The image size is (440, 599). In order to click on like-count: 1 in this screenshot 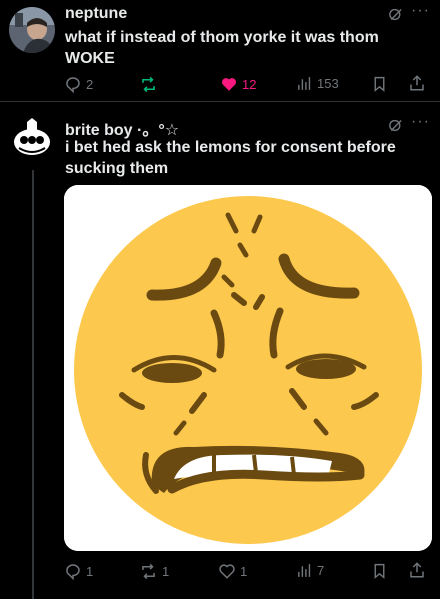, I will do `click(244, 571)`.